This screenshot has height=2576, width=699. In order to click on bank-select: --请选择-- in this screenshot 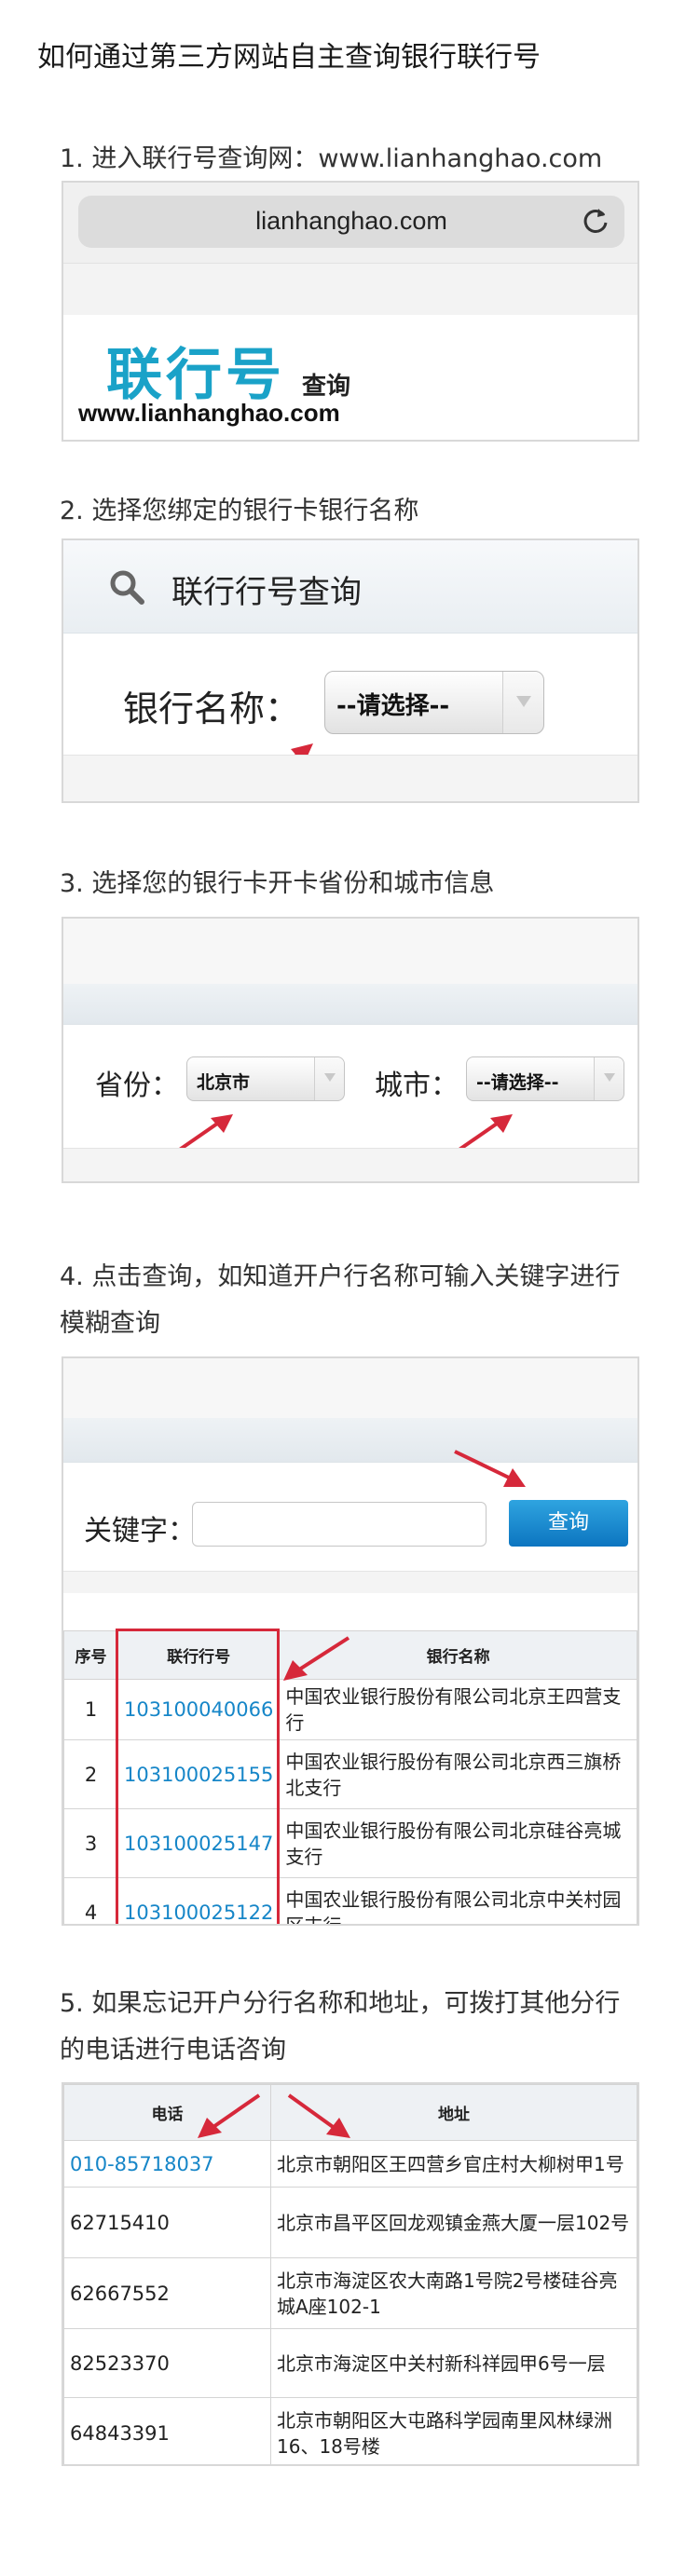, I will do `click(434, 702)`.